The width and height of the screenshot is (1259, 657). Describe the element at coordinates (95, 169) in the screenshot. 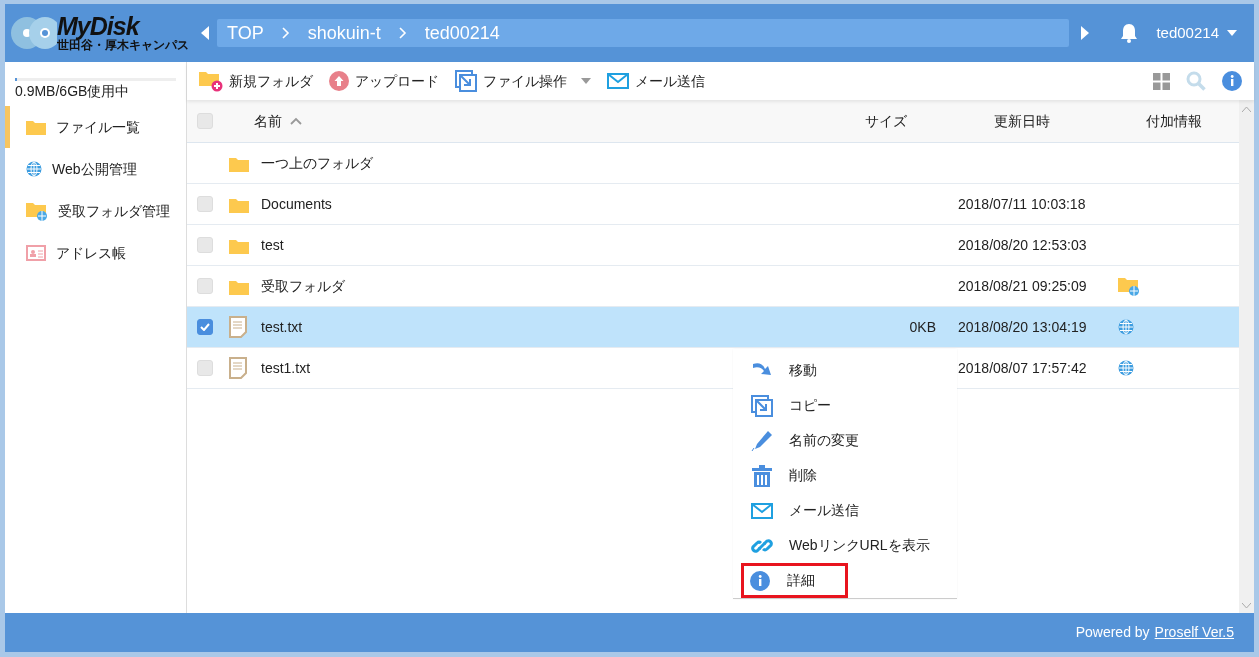

I see `sidebar-item: Web公開管理` at that location.